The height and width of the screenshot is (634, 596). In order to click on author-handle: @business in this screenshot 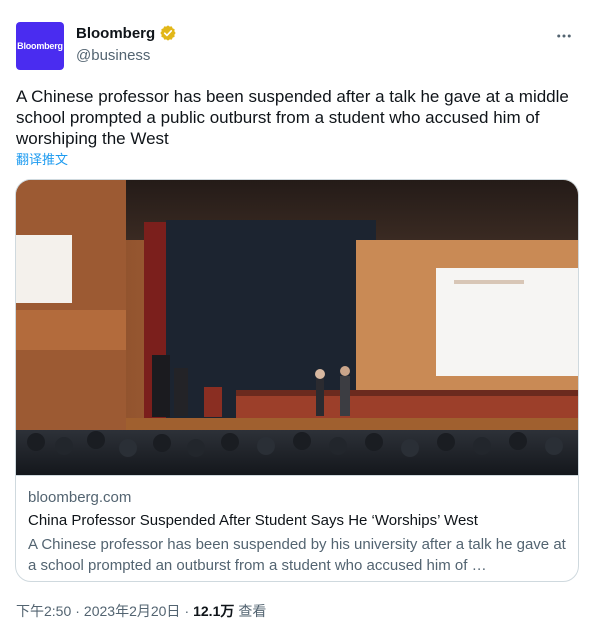, I will do `click(113, 55)`.